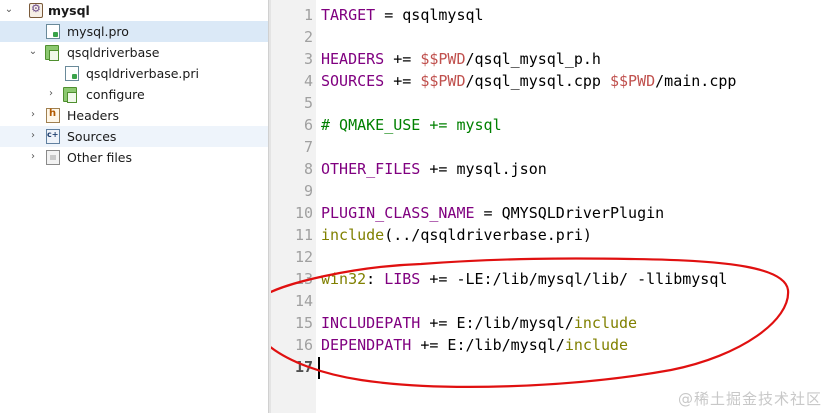 The width and height of the screenshot is (828, 413). I want to click on pro-file-icon, so click(53, 31).